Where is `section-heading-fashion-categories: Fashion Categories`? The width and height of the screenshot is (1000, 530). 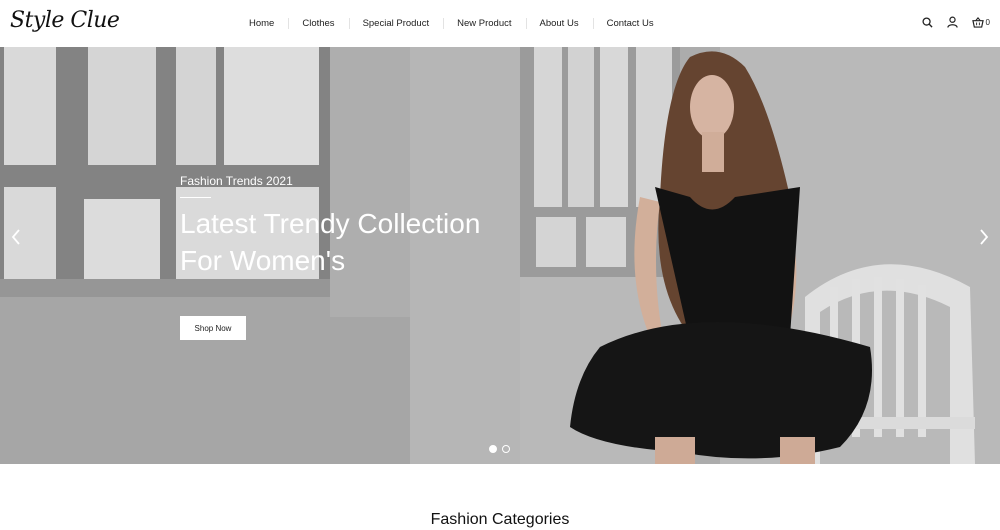 section-heading-fashion-categories: Fashion Categories is located at coordinates (500, 519).